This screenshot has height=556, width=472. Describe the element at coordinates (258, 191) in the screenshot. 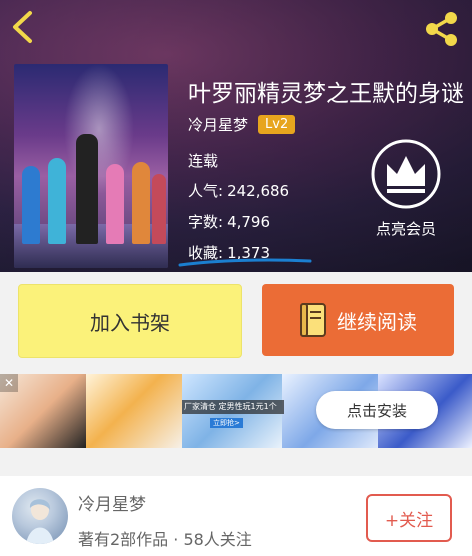

I see `popularity-value: 242,686` at that location.